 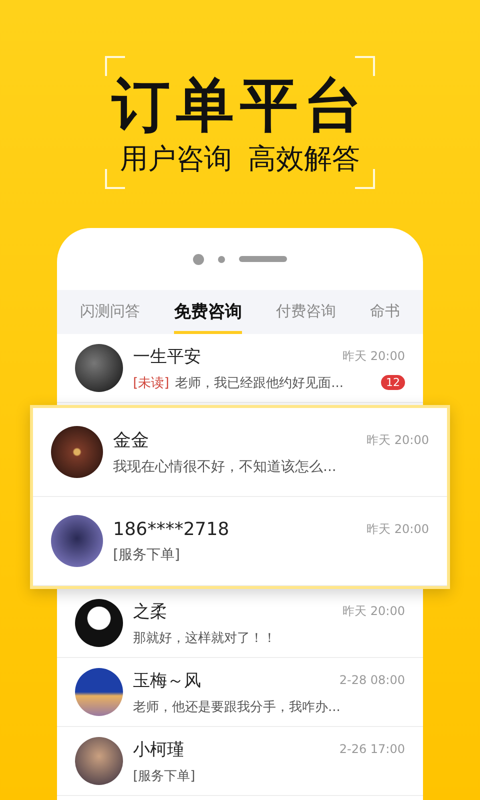 What do you see at coordinates (393, 382) in the screenshot?
I see `unread-count-badge: 12` at bounding box center [393, 382].